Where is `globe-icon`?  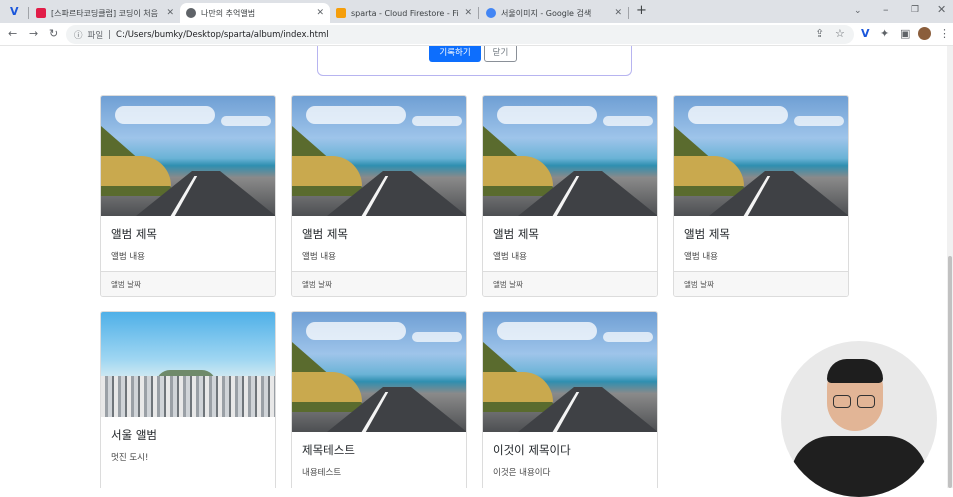 globe-icon is located at coordinates (191, 13).